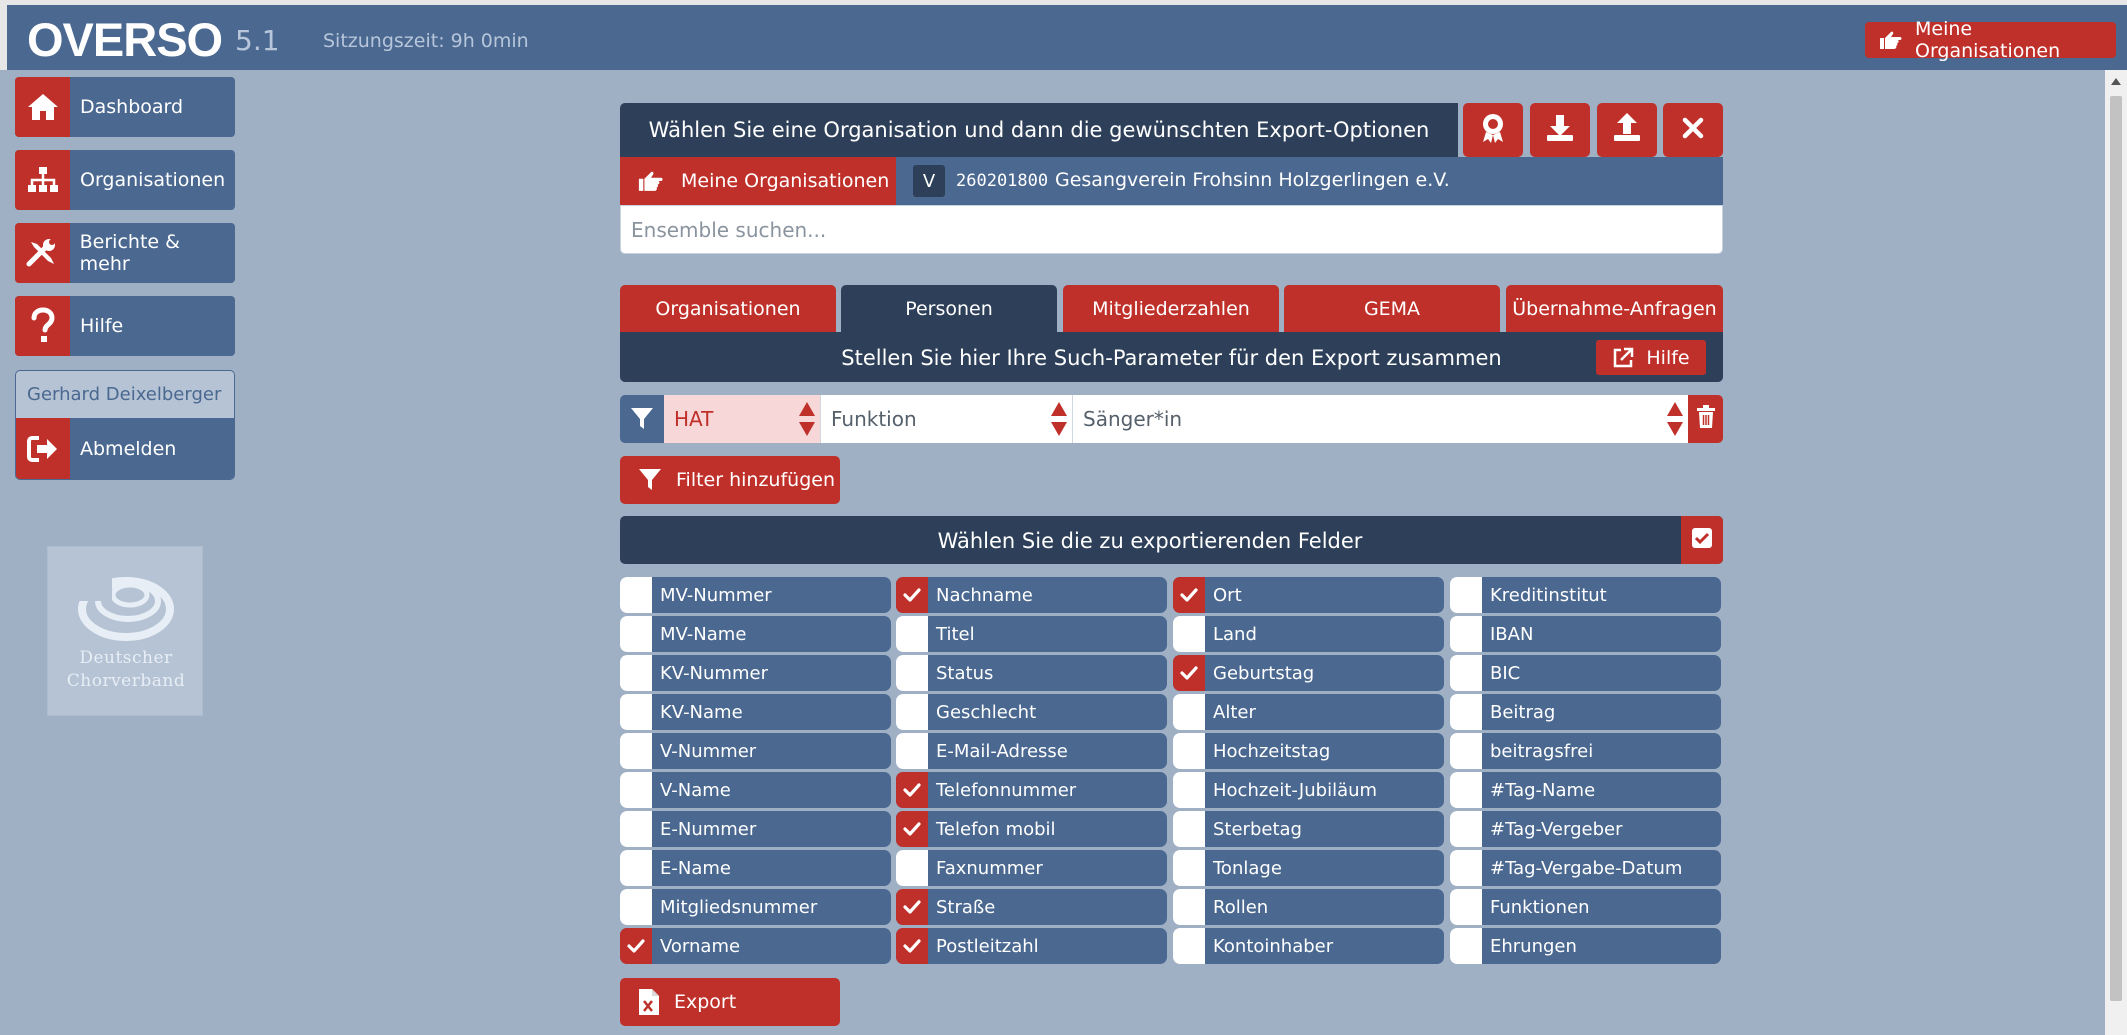 This screenshot has height=1035, width=2127. Describe the element at coordinates (1308, 868) in the screenshot. I see `export-field-checkbox: Tonlage` at that location.